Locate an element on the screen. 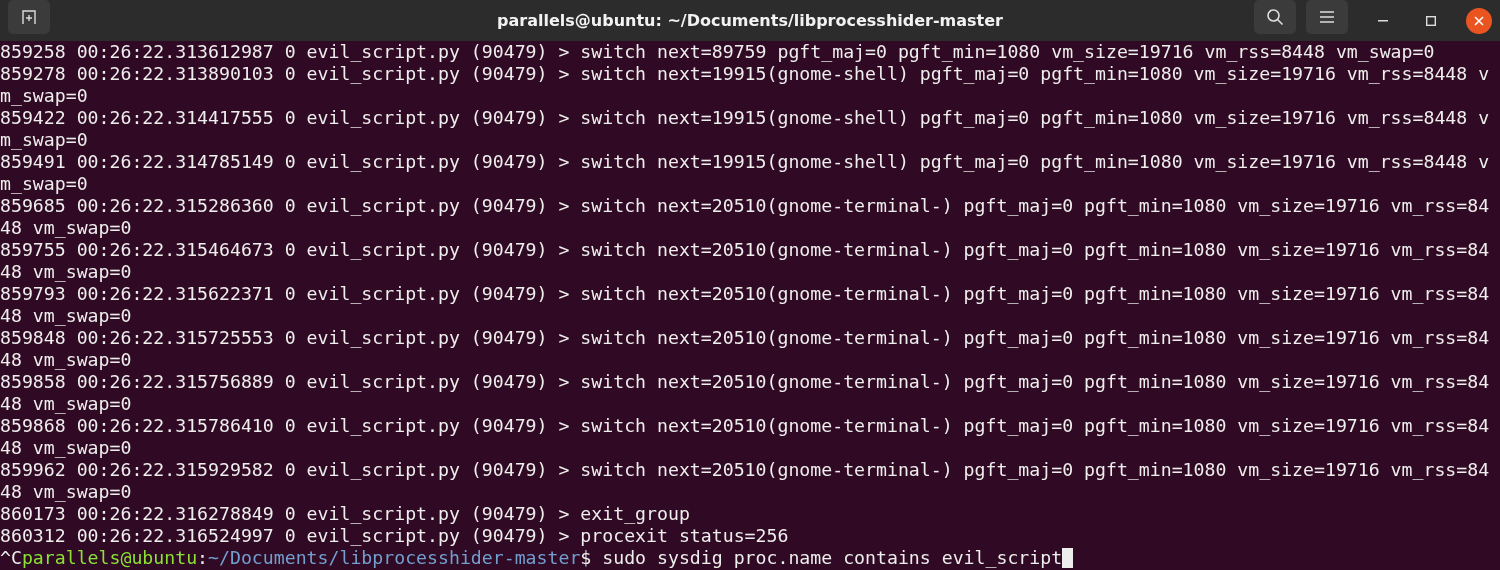 The height and width of the screenshot is (570, 1500). new-tab-button is located at coordinates (29, 17).